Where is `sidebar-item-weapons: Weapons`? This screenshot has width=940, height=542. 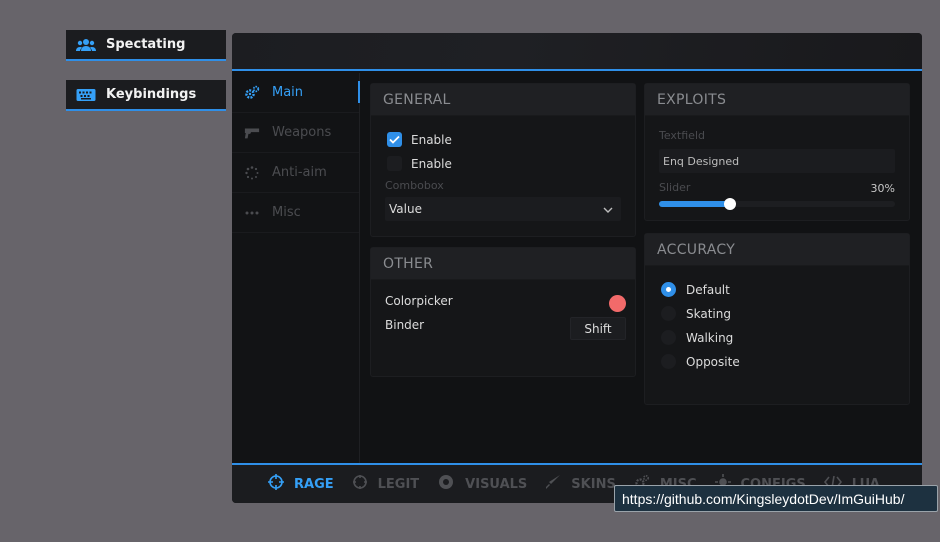
sidebar-item-weapons: Weapons is located at coordinates (295, 133).